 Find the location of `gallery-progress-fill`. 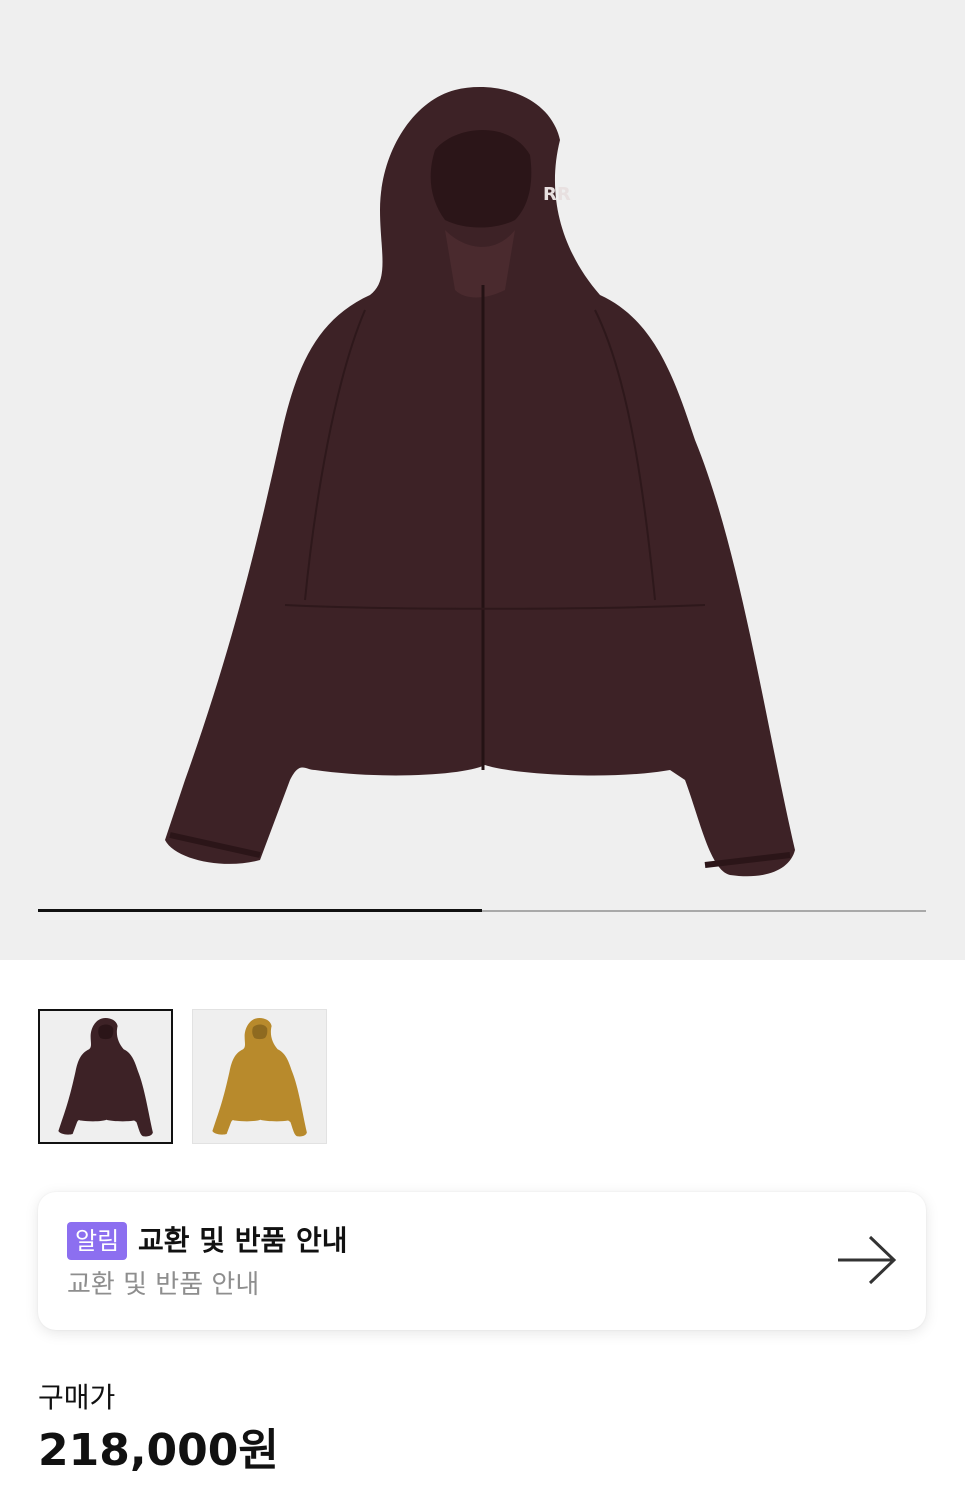

gallery-progress-fill is located at coordinates (260, 910).